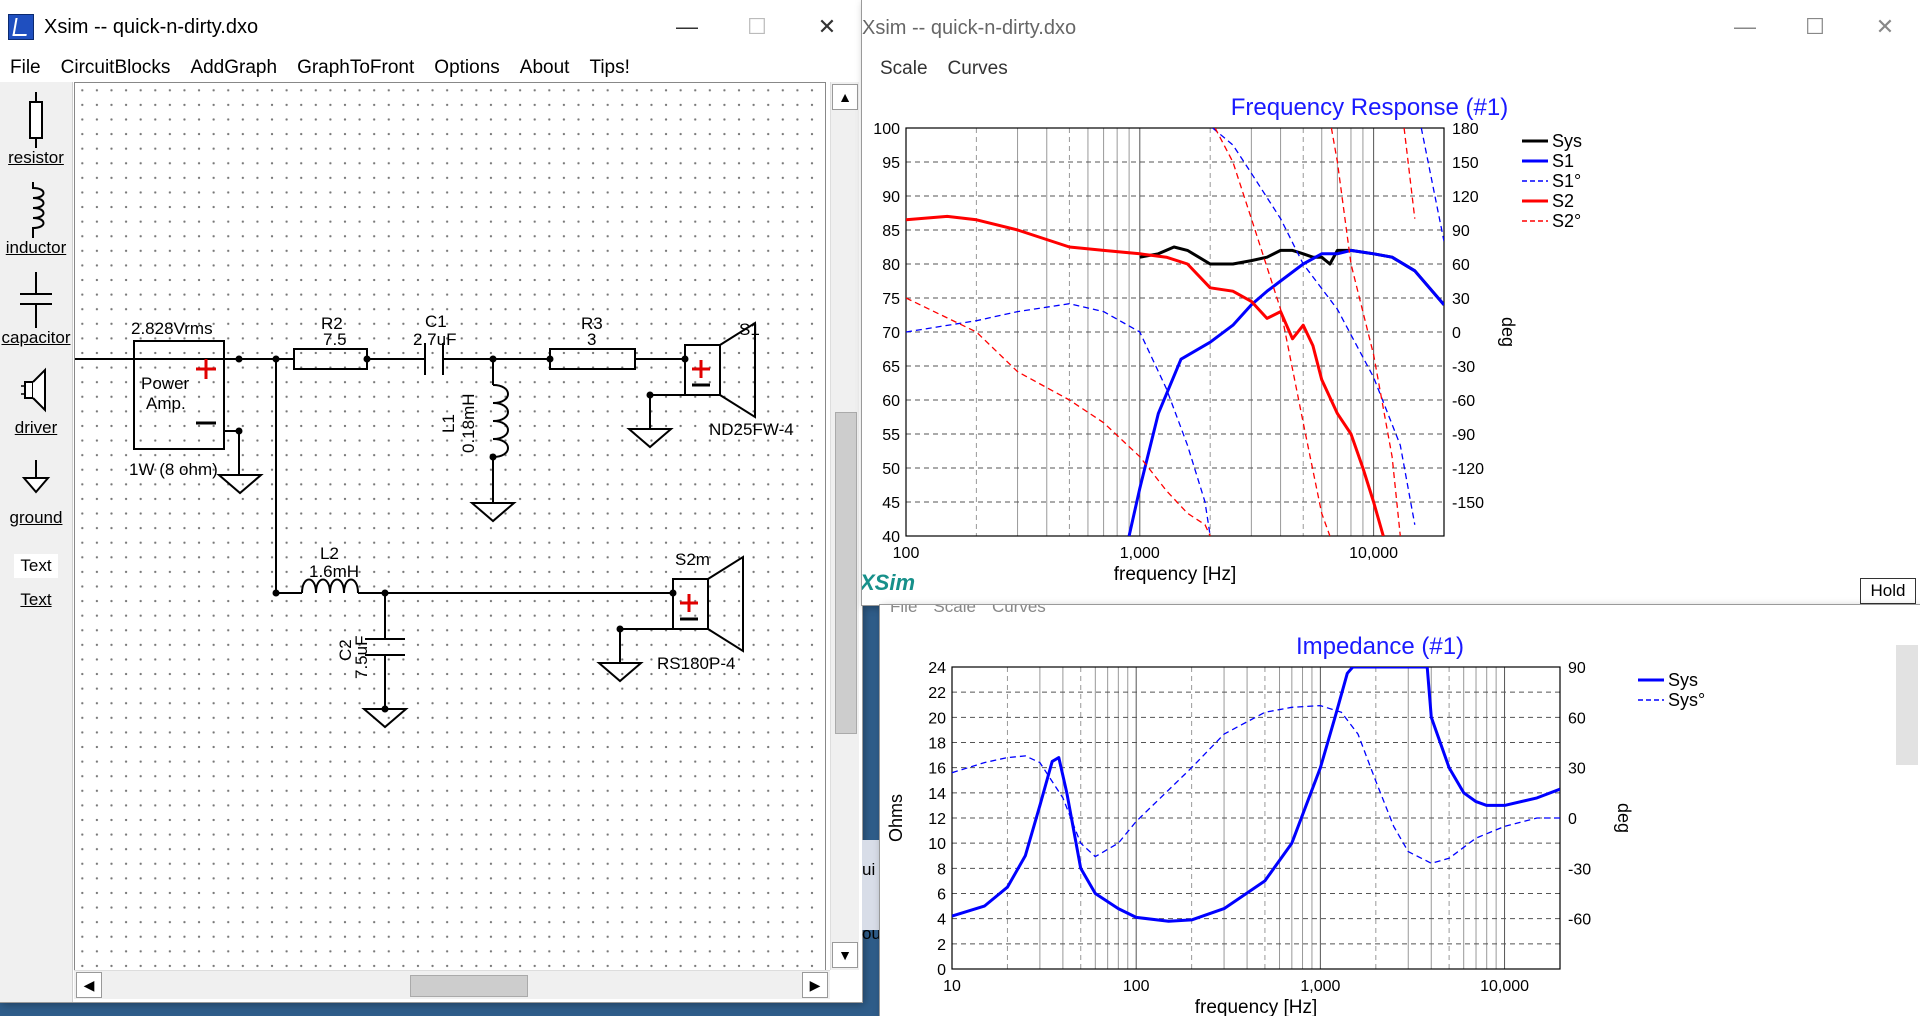 Image resolution: width=1920 pixels, height=1016 pixels. What do you see at coordinates (827, 27) in the screenshot?
I see `close-button: ✕` at bounding box center [827, 27].